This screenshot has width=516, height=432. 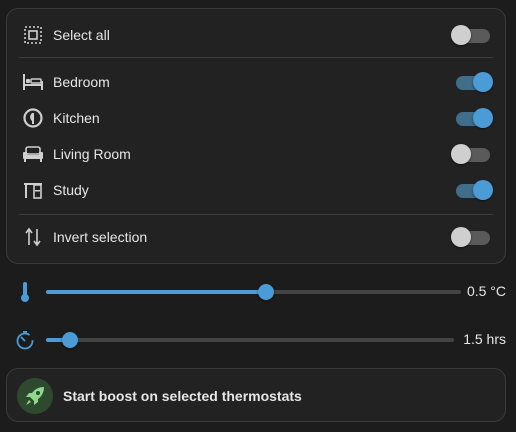 What do you see at coordinates (35, 396) in the screenshot?
I see `rocket-icon` at bounding box center [35, 396].